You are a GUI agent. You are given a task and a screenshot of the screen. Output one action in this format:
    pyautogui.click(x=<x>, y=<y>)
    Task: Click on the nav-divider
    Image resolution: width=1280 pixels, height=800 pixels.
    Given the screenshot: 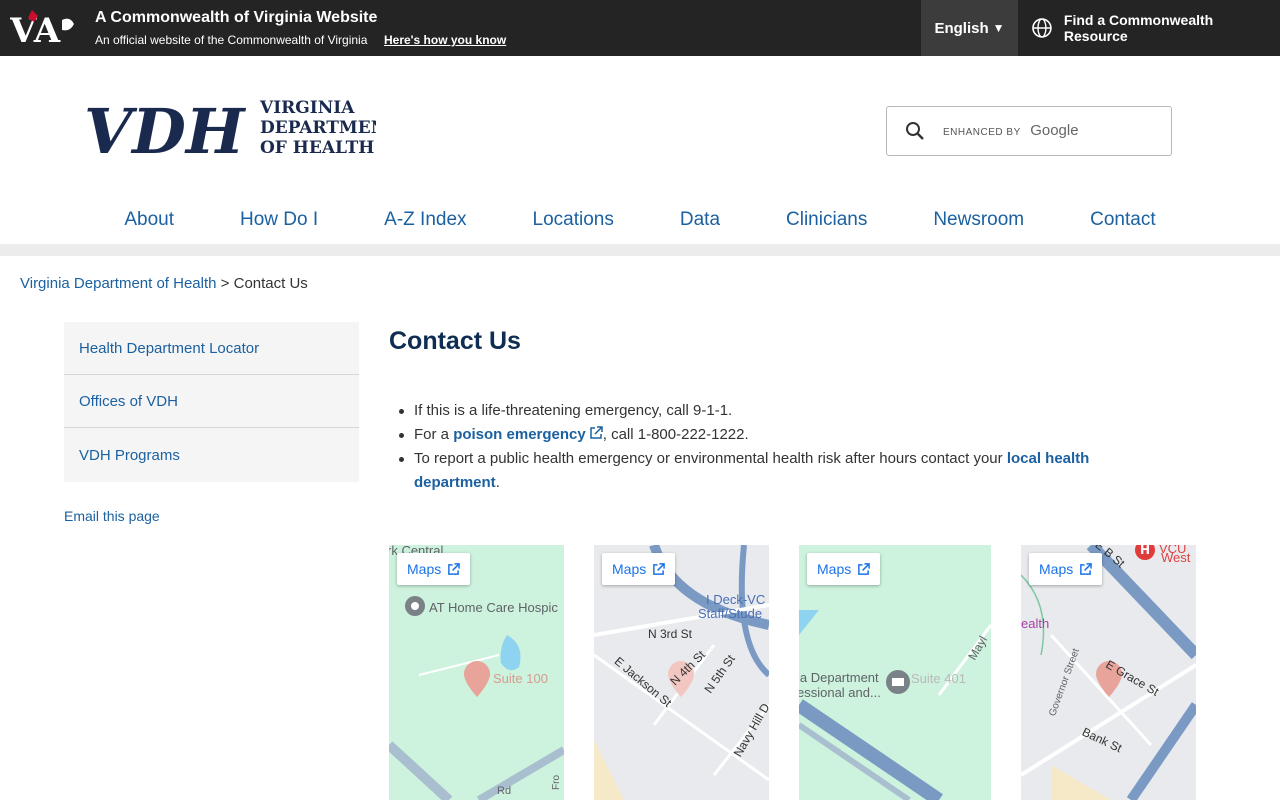 What is the action you would take?
    pyautogui.click(x=640, y=250)
    